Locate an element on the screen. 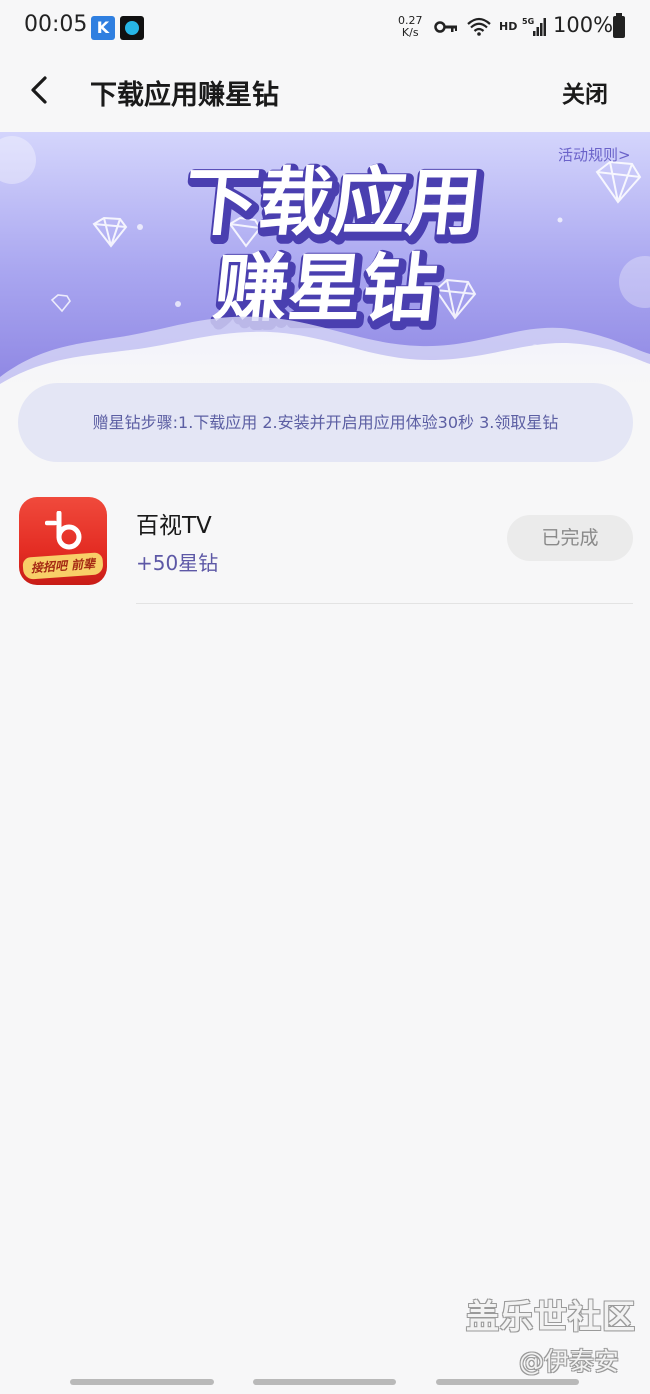  battery-percentage: 100% is located at coordinates (583, 25).